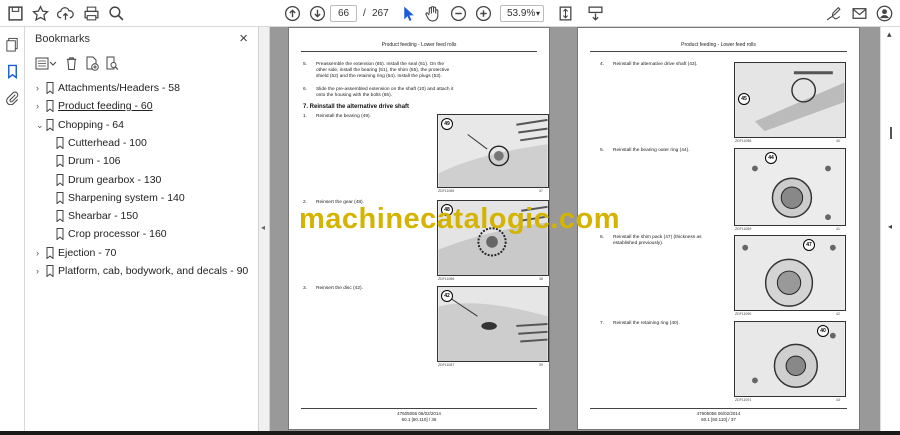 This screenshot has height=435, width=900. I want to click on find-bookmark-icon, so click(112, 63).